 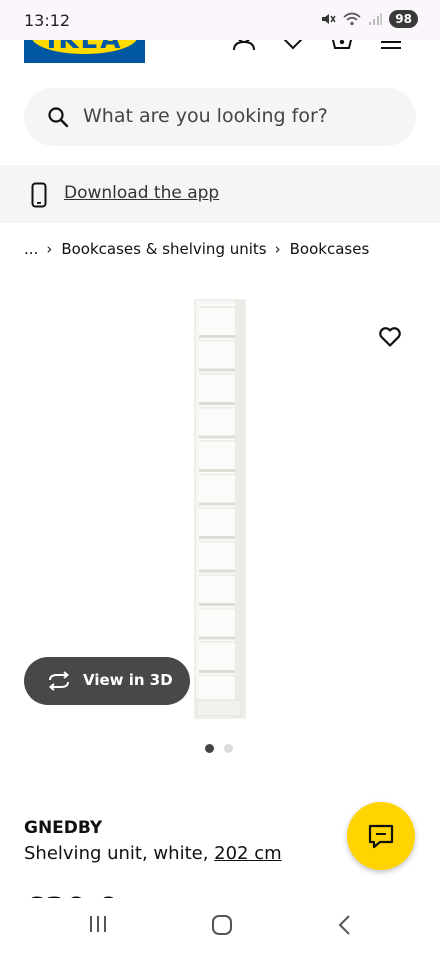 I want to click on ikea-logo: IKEA, so click(x=84, y=50).